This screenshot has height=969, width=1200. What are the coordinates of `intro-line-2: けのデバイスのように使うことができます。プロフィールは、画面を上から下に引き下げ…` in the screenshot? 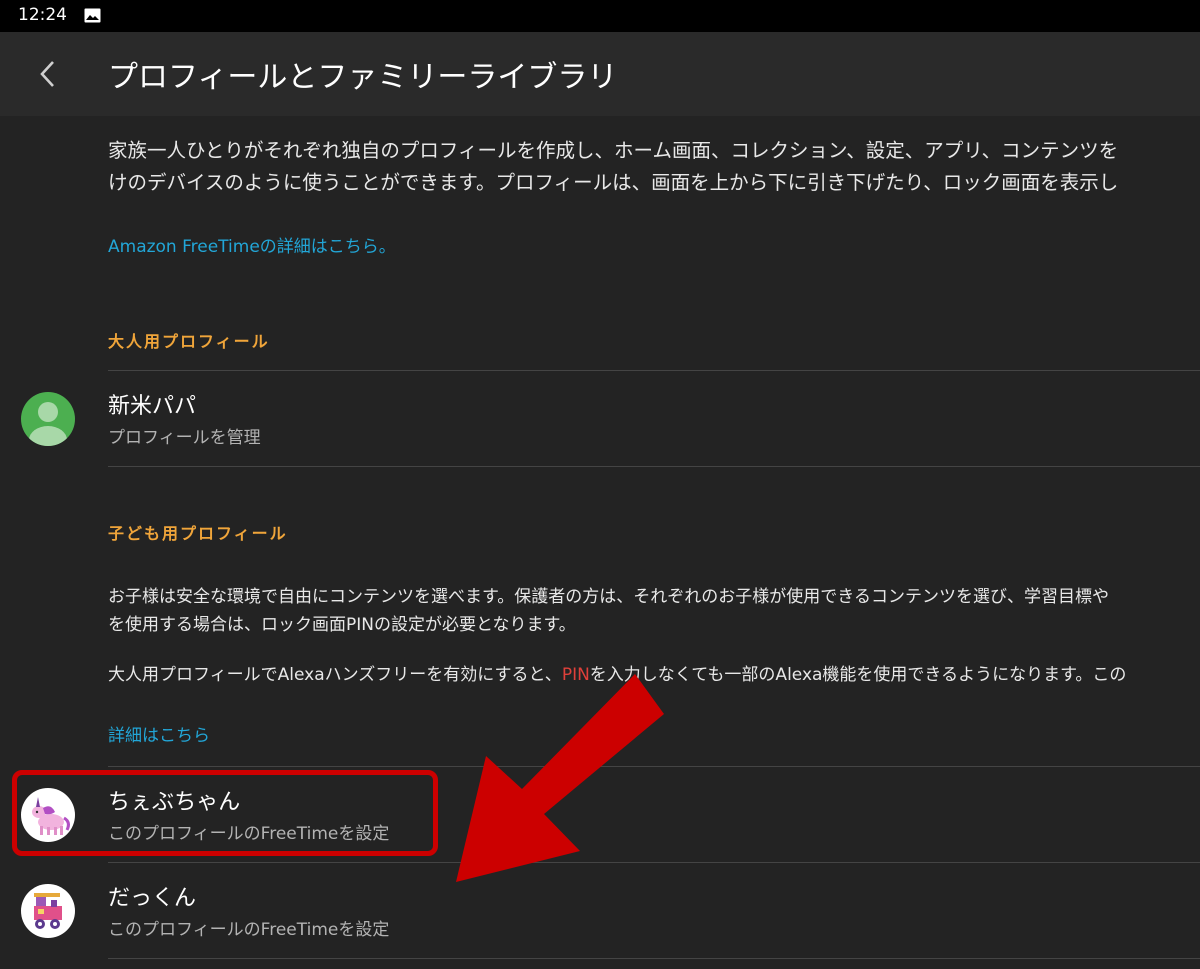 It's located at (613, 182).